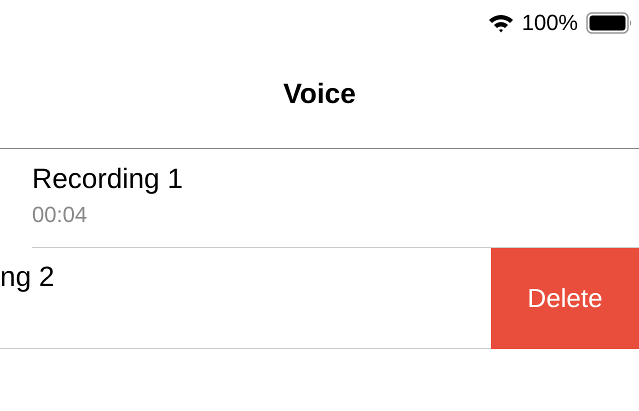  What do you see at coordinates (550, 23) in the screenshot?
I see `battery-percentage: 100%` at bounding box center [550, 23].